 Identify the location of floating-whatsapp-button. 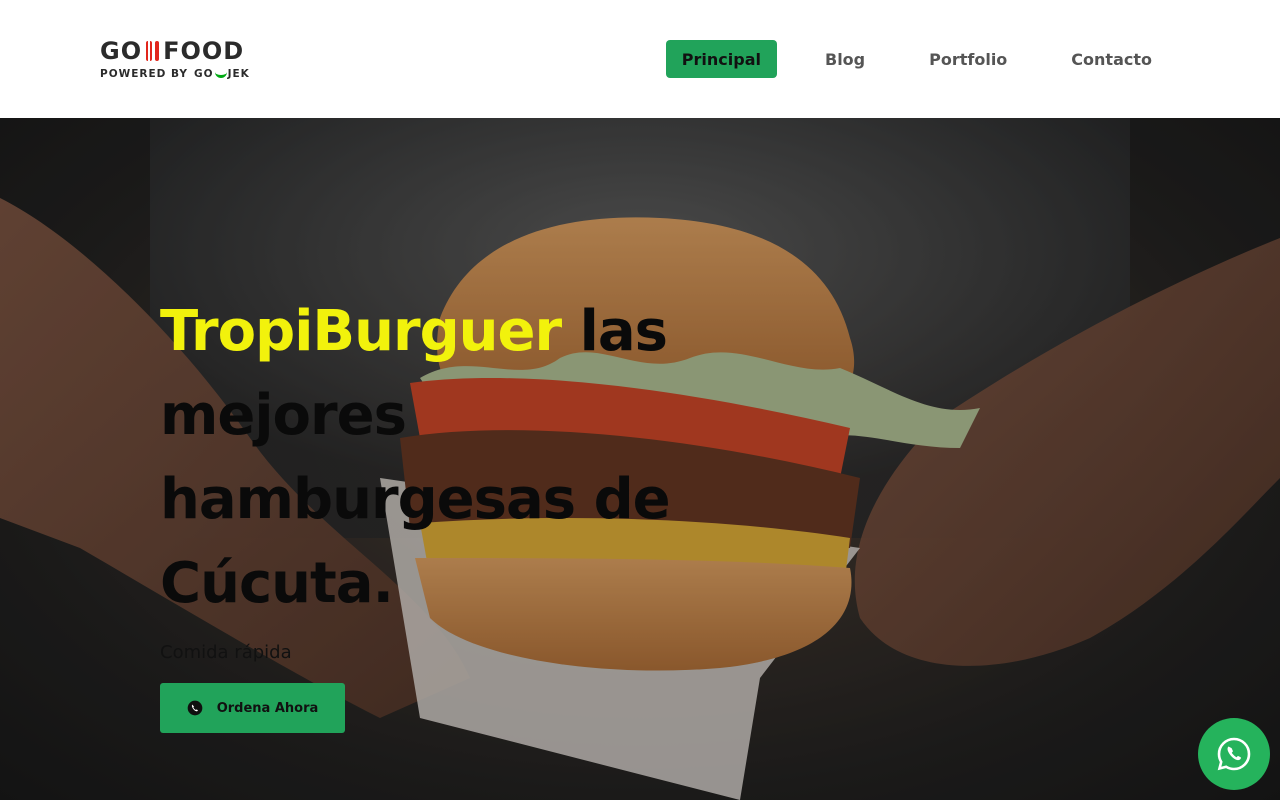
(1234, 754).